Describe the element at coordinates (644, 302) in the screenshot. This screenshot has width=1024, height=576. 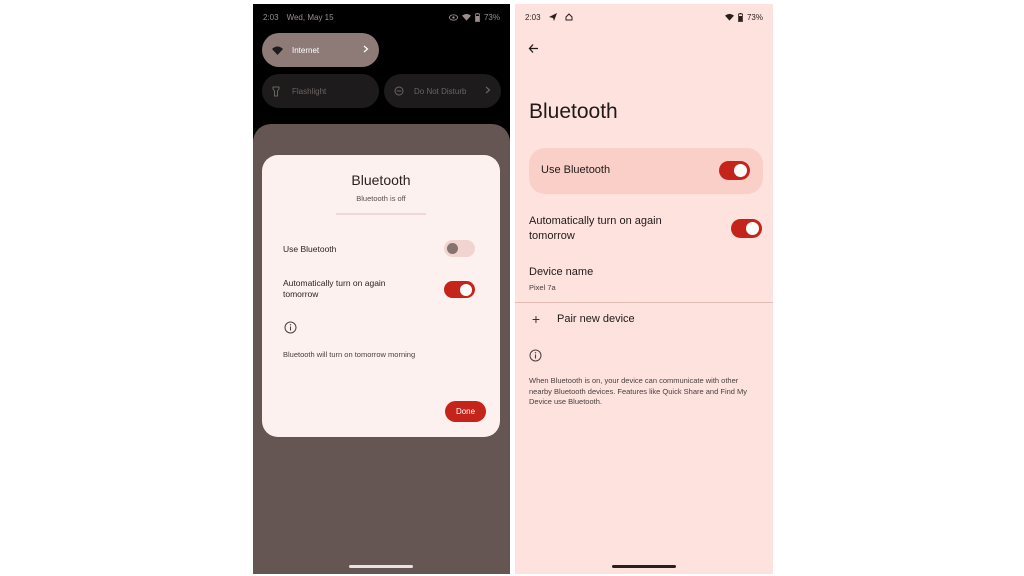
I see `divider` at that location.